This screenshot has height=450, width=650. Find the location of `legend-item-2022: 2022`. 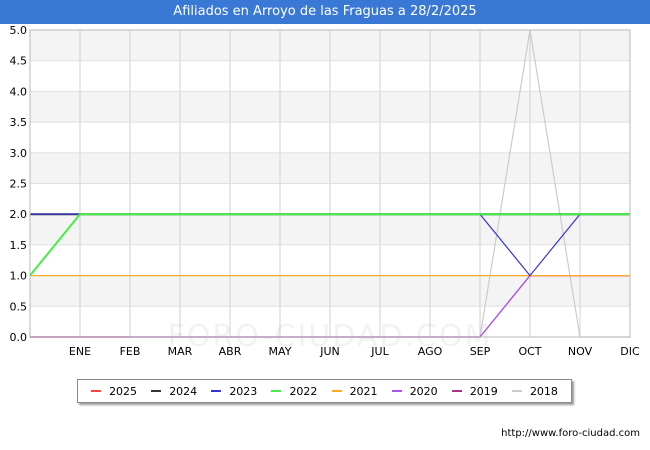

legend-item-2022: 2022 is located at coordinates (294, 391).